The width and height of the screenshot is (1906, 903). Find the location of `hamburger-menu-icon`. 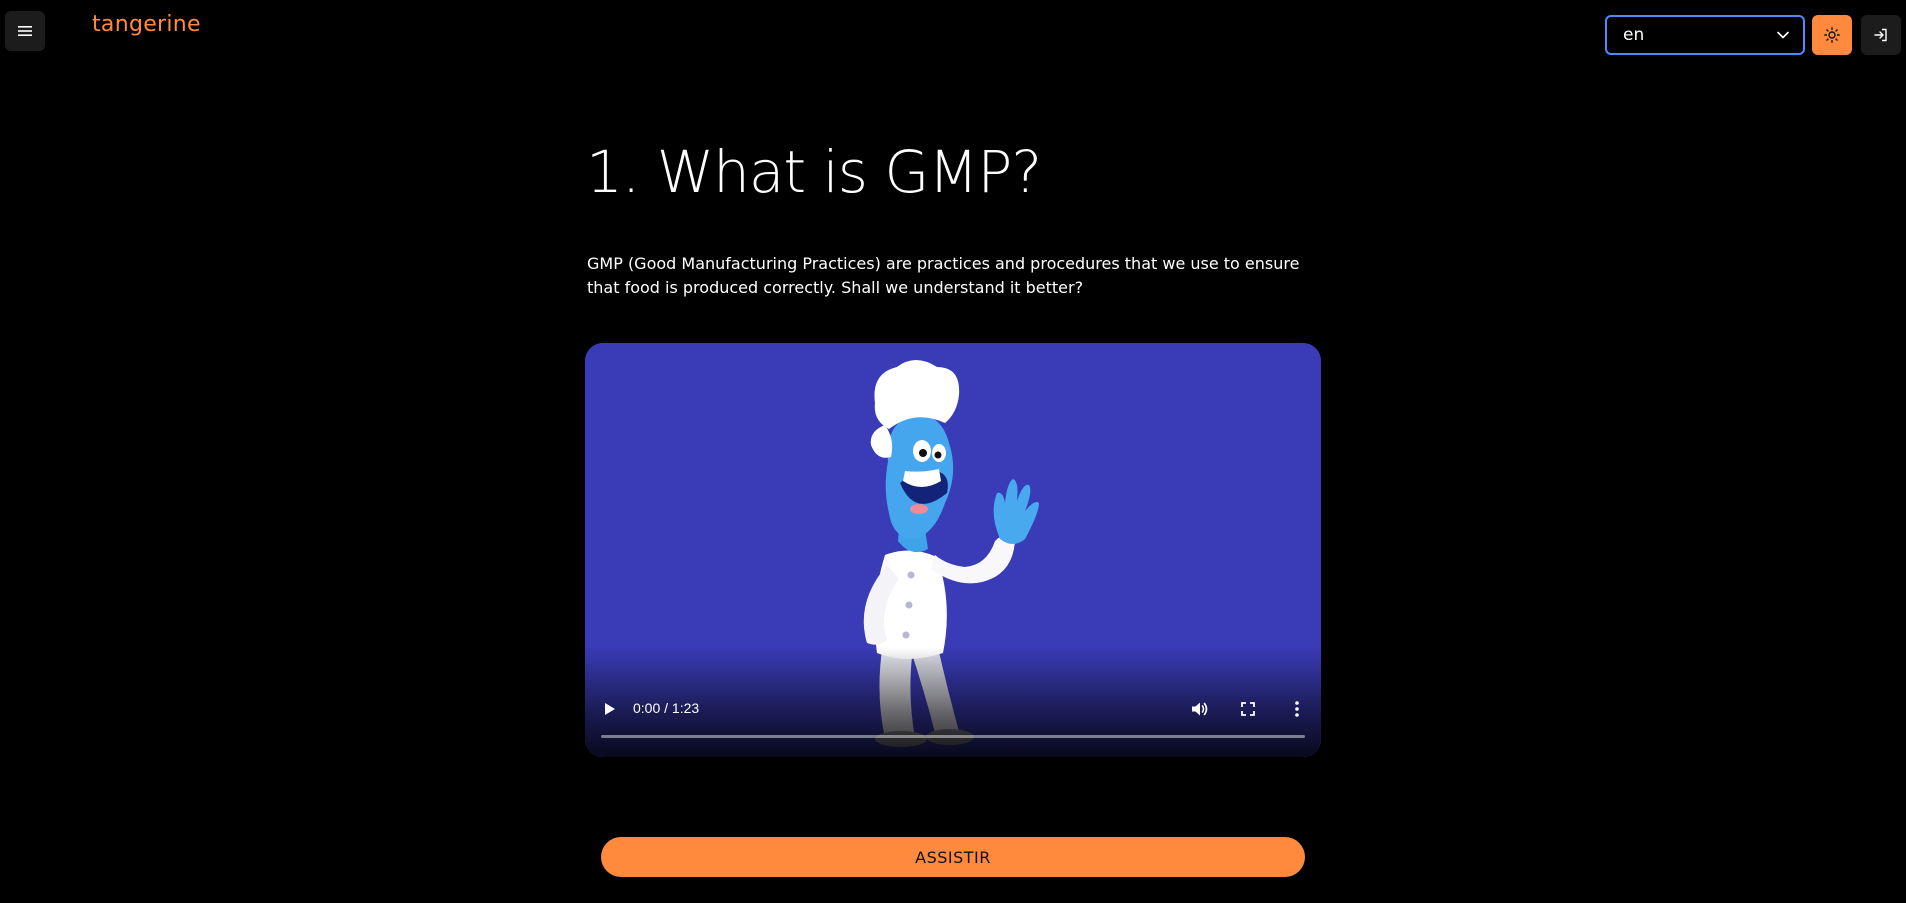

hamburger-menu-icon is located at coordinates (25, 31).